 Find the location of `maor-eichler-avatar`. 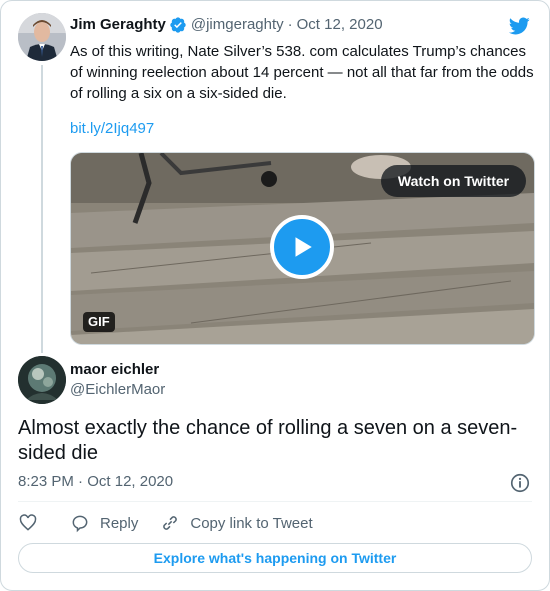

maor-eichler-avatar is located at coordinates (42, 380).